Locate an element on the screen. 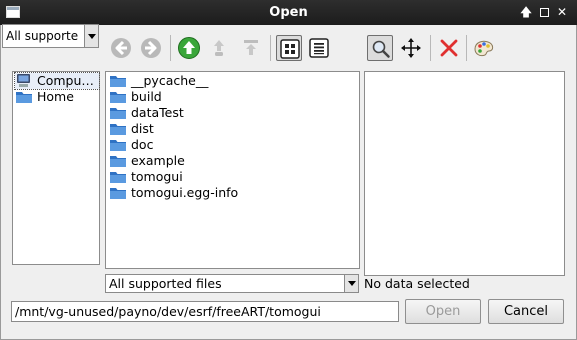 This screenshot has height=340, width=577. window-title: Open is located at coordinates (288, 12).